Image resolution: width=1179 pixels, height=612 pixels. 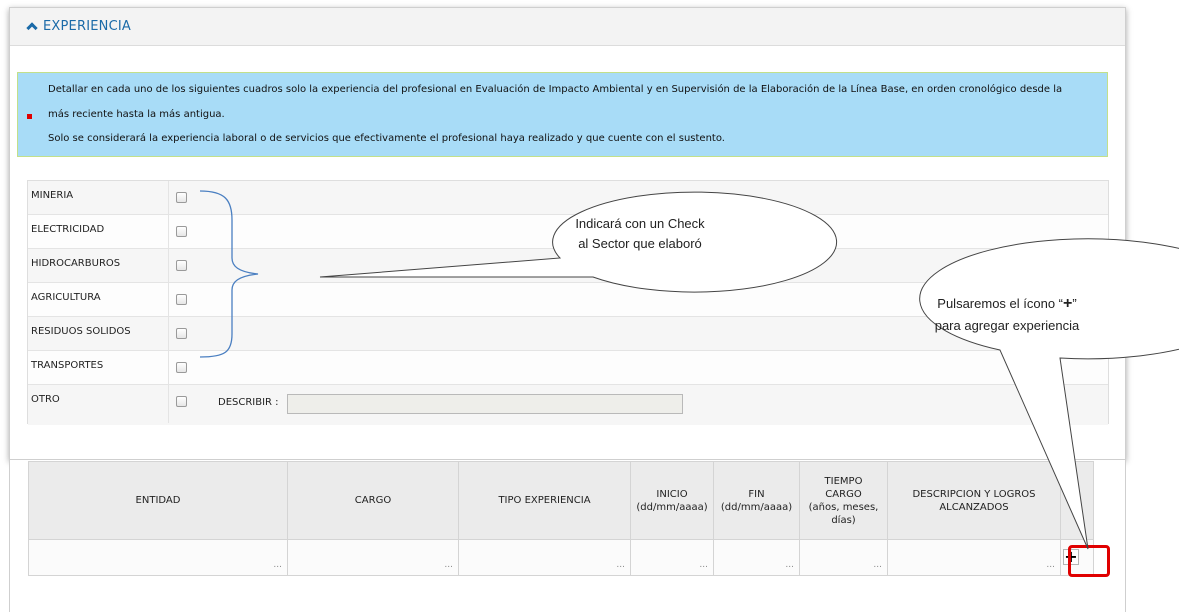 What do you see at coordinates (181, 231) in the screenshot?
I see `sector-checkbox-electricidad` at bounding box center [181, 231].